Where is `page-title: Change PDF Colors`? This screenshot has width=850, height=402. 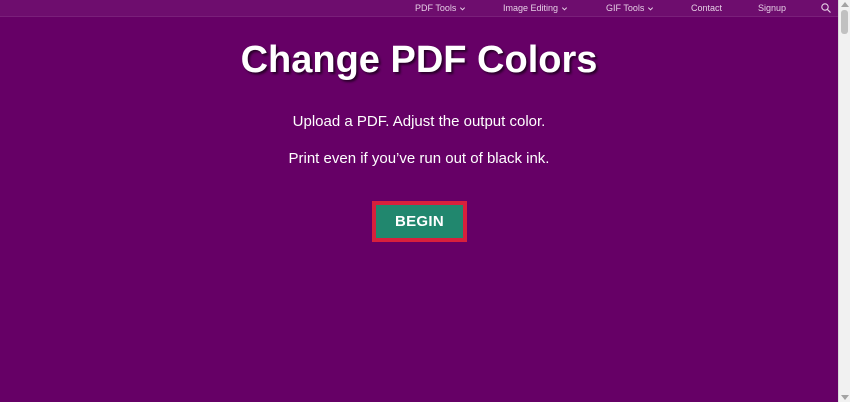 page-title: Change PDF Colors is located at coordinates (419, 60).